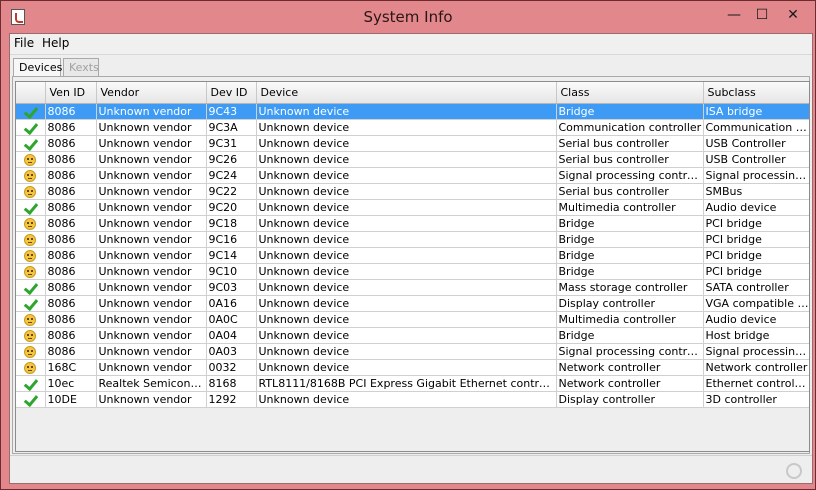  Describe the element at coordinates (24, 43) in the screenshot. I see `menu-file: File` at that location.